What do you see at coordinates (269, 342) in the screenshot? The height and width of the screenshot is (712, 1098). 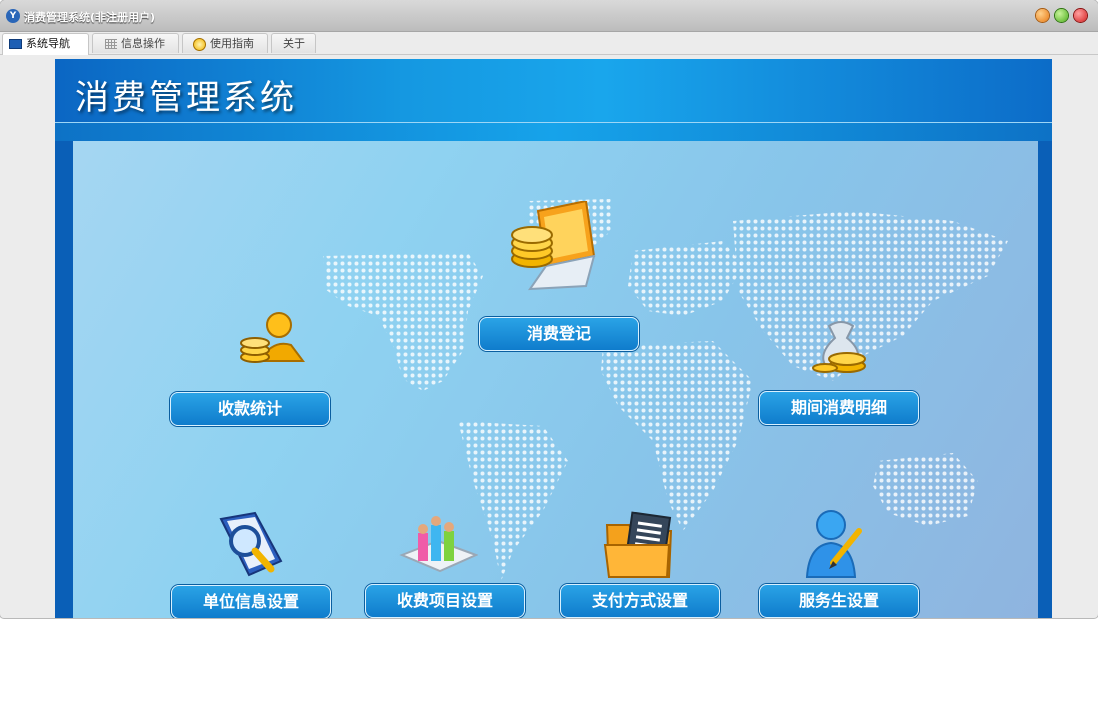 I see `coins-person-icon` at bounding box center [269, 342].